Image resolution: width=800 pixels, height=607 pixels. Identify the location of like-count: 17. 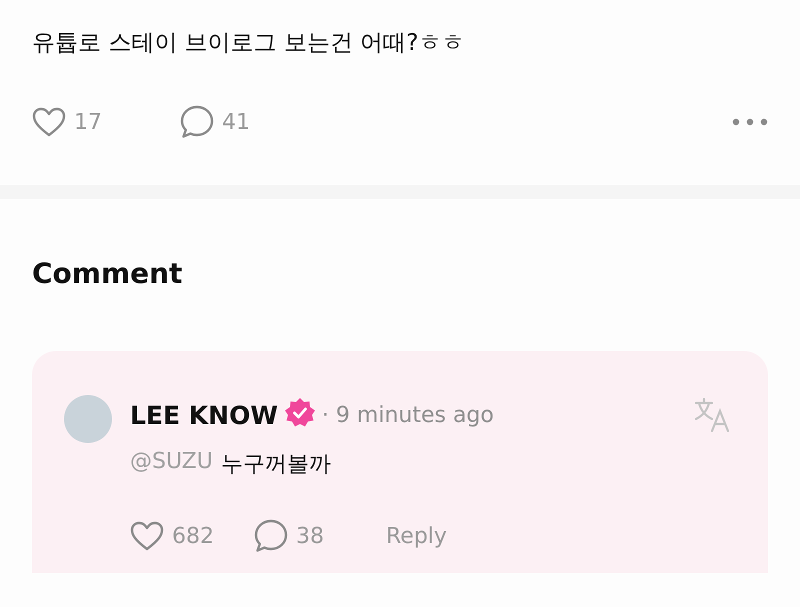
(88, 122).